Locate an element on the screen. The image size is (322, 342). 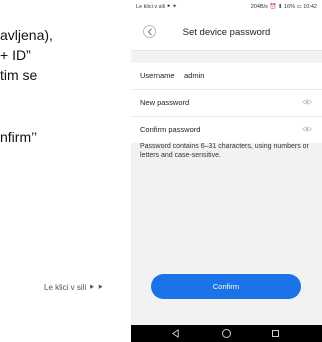
username-row: Username admin is located at coordinates (226, 76).